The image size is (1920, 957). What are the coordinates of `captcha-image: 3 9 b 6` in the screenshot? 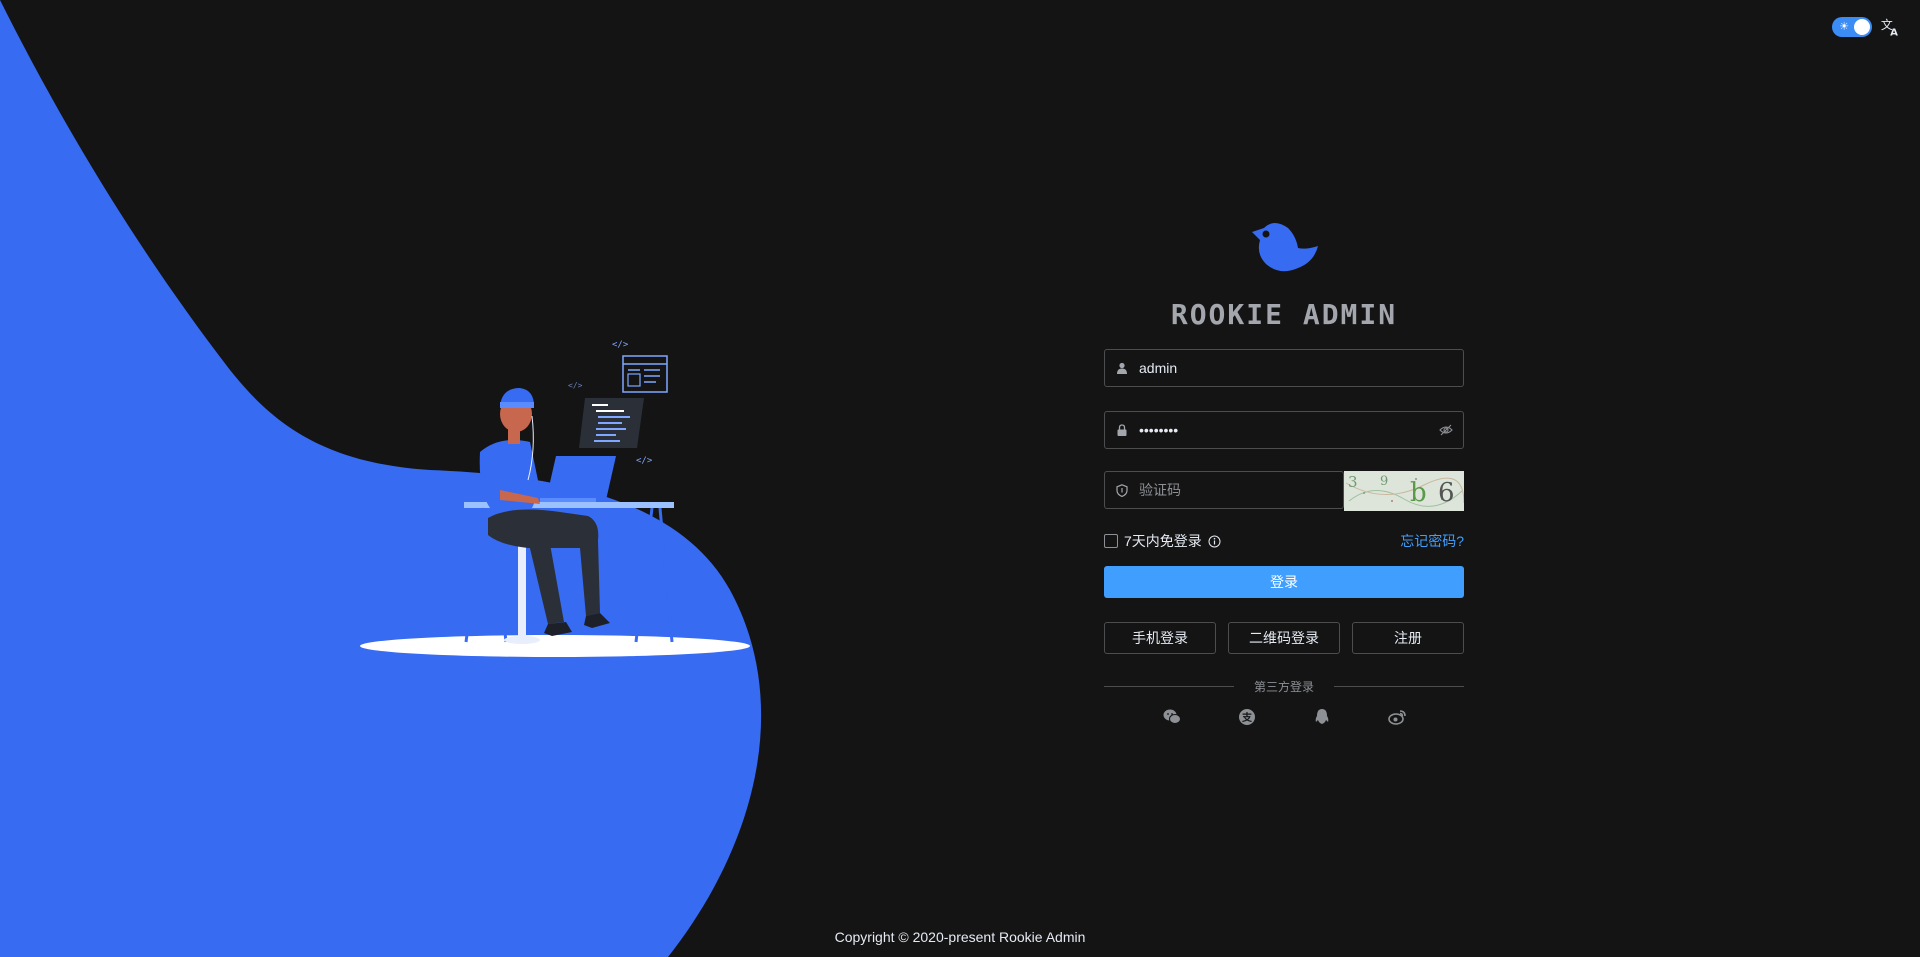 It's located at (1404, 491).